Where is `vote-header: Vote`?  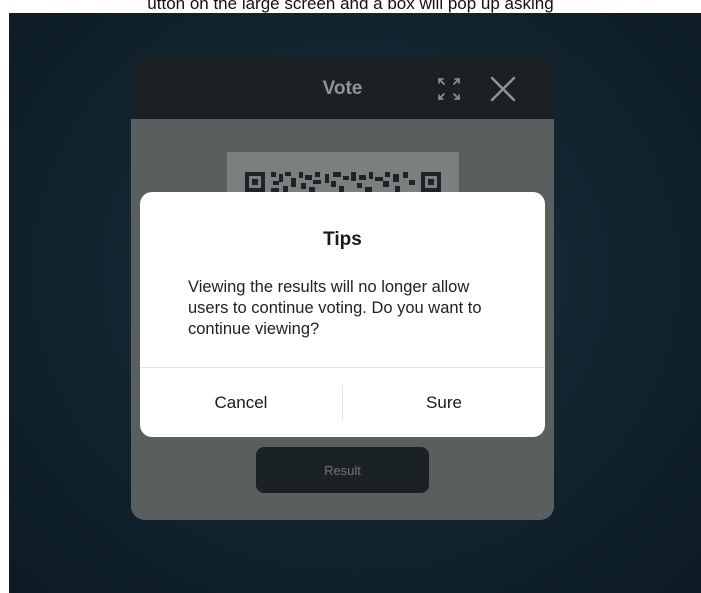
vote-header: Vote is located at coordinates (342, 88).